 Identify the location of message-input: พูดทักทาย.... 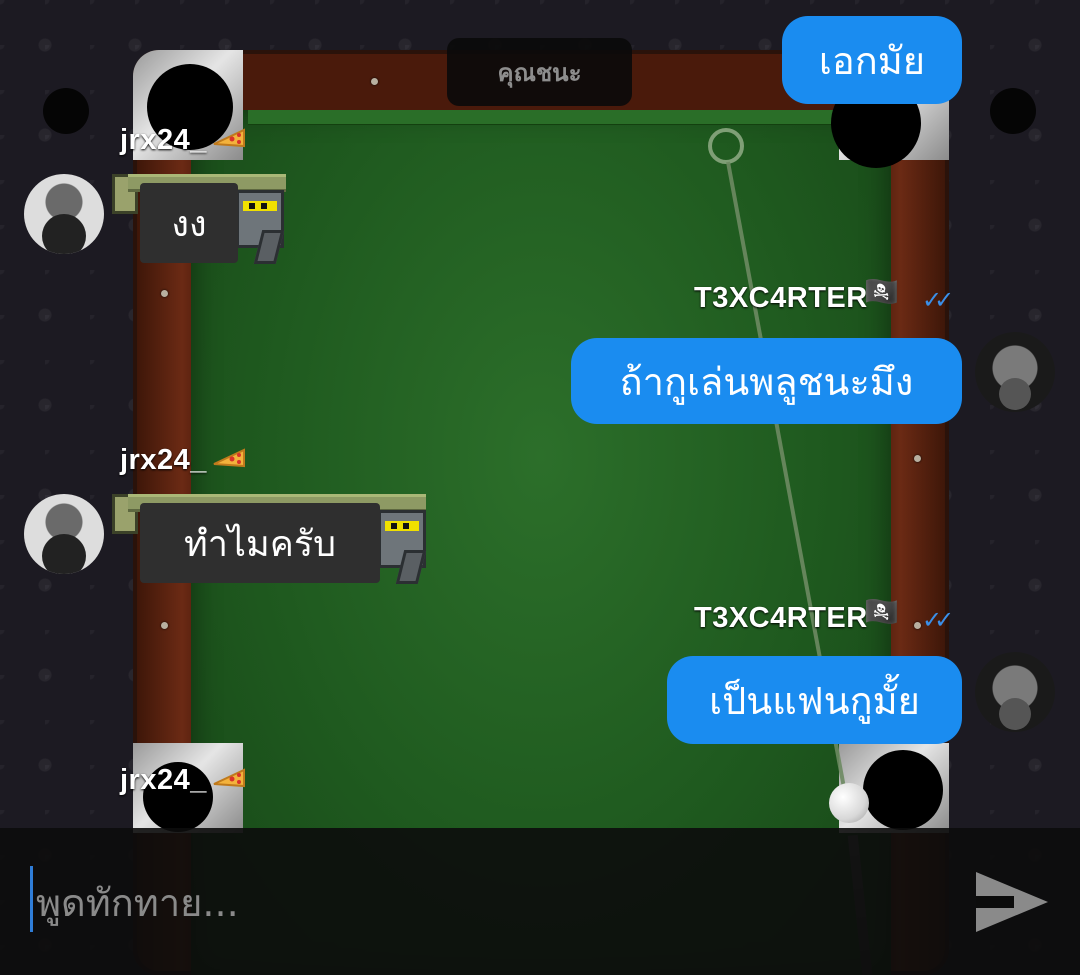
(137, 902).